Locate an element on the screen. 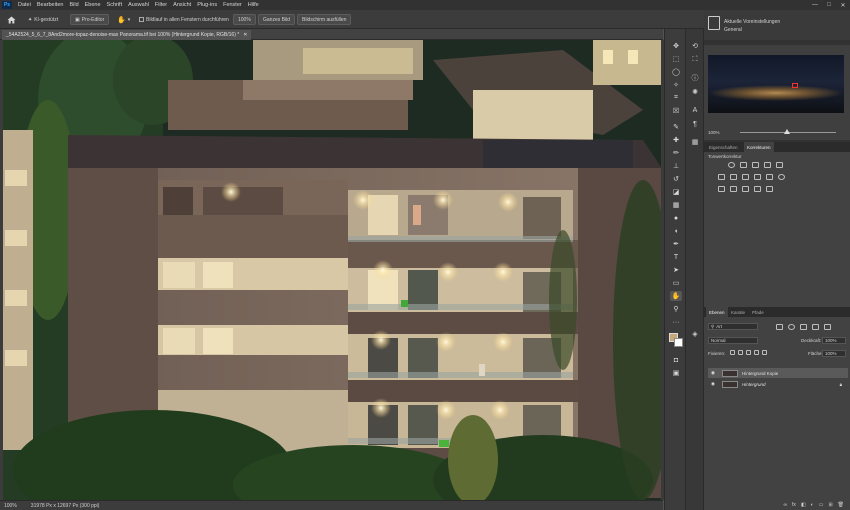 The width and height of the screenshot is (850, 510). blur-icon: ● is located at coordinates (676, 218).